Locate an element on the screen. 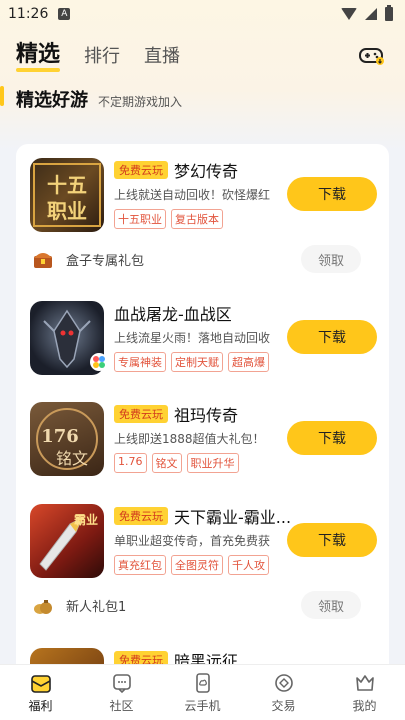 This screenshot has height=720, width=405. game-description: 上线就送自动回收！砍怪爆红 is located at coordinates (192, 195).